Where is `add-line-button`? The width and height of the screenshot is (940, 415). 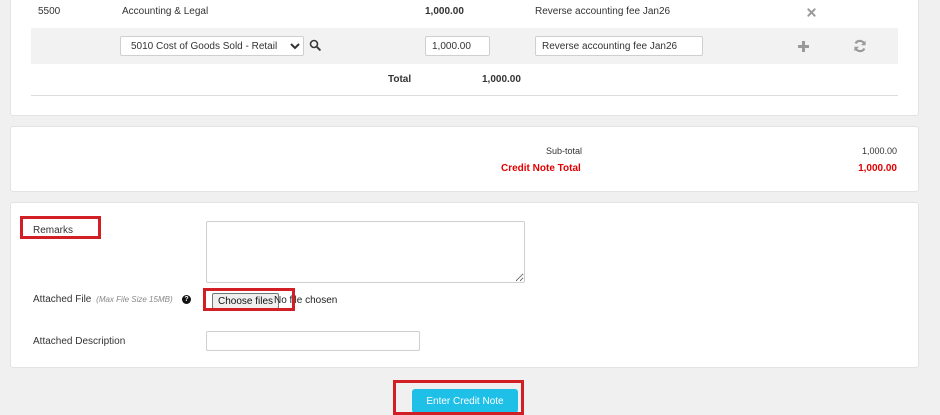
add-line-button is located at coordinates (803, 46).